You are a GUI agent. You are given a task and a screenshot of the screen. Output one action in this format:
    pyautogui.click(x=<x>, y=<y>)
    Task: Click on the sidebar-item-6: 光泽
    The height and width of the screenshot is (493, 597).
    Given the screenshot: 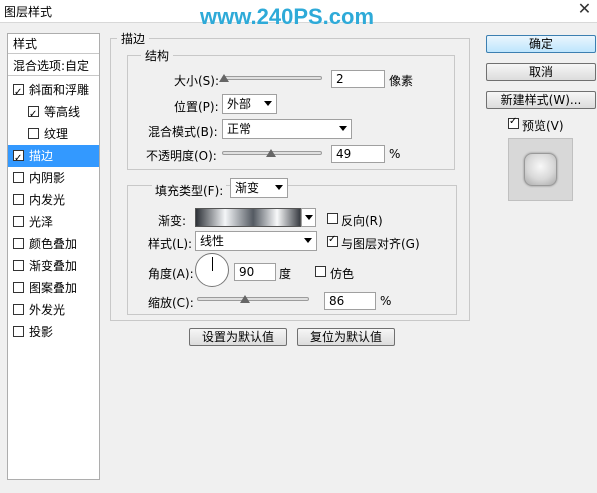 What is the action you would take?
    pyautogui.click(x=53, y=222)
    